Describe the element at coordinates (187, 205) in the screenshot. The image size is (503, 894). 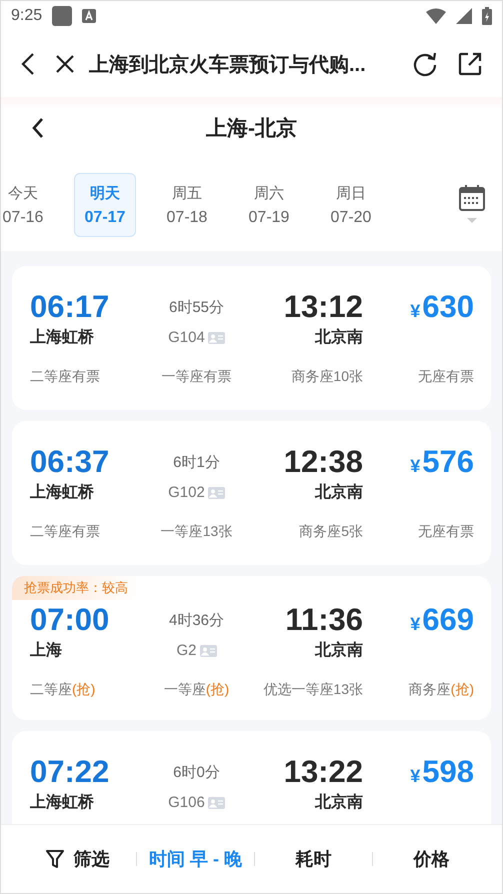
I see `date-tab: 周五 07-18` at that location.